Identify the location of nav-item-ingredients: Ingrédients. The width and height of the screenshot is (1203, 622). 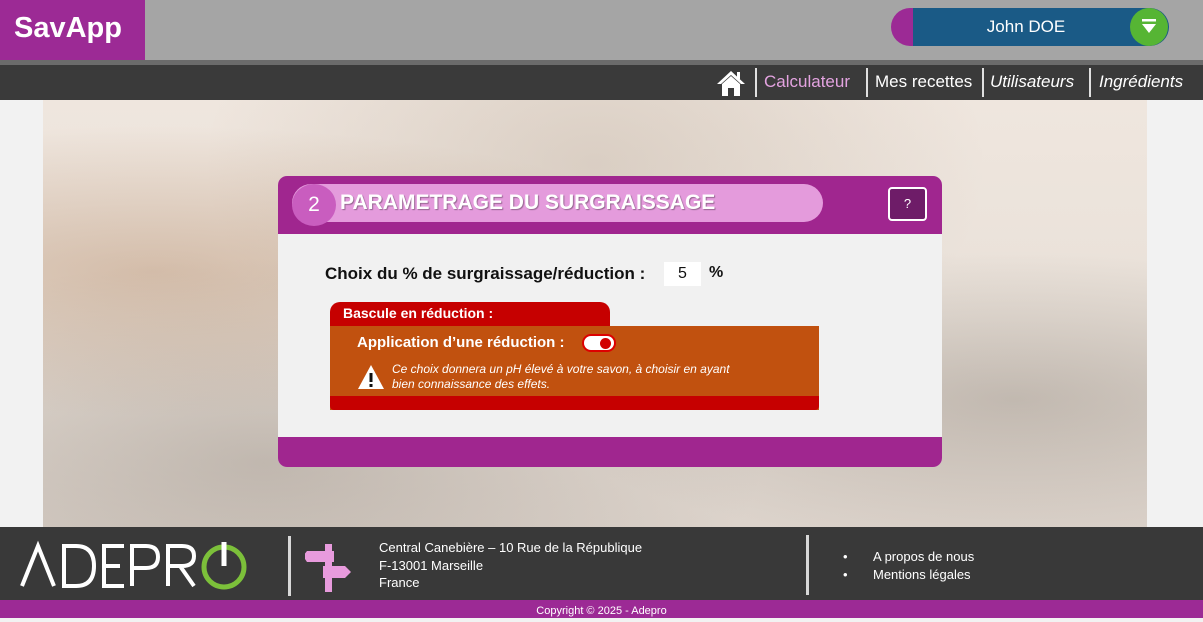
(1141, 82).